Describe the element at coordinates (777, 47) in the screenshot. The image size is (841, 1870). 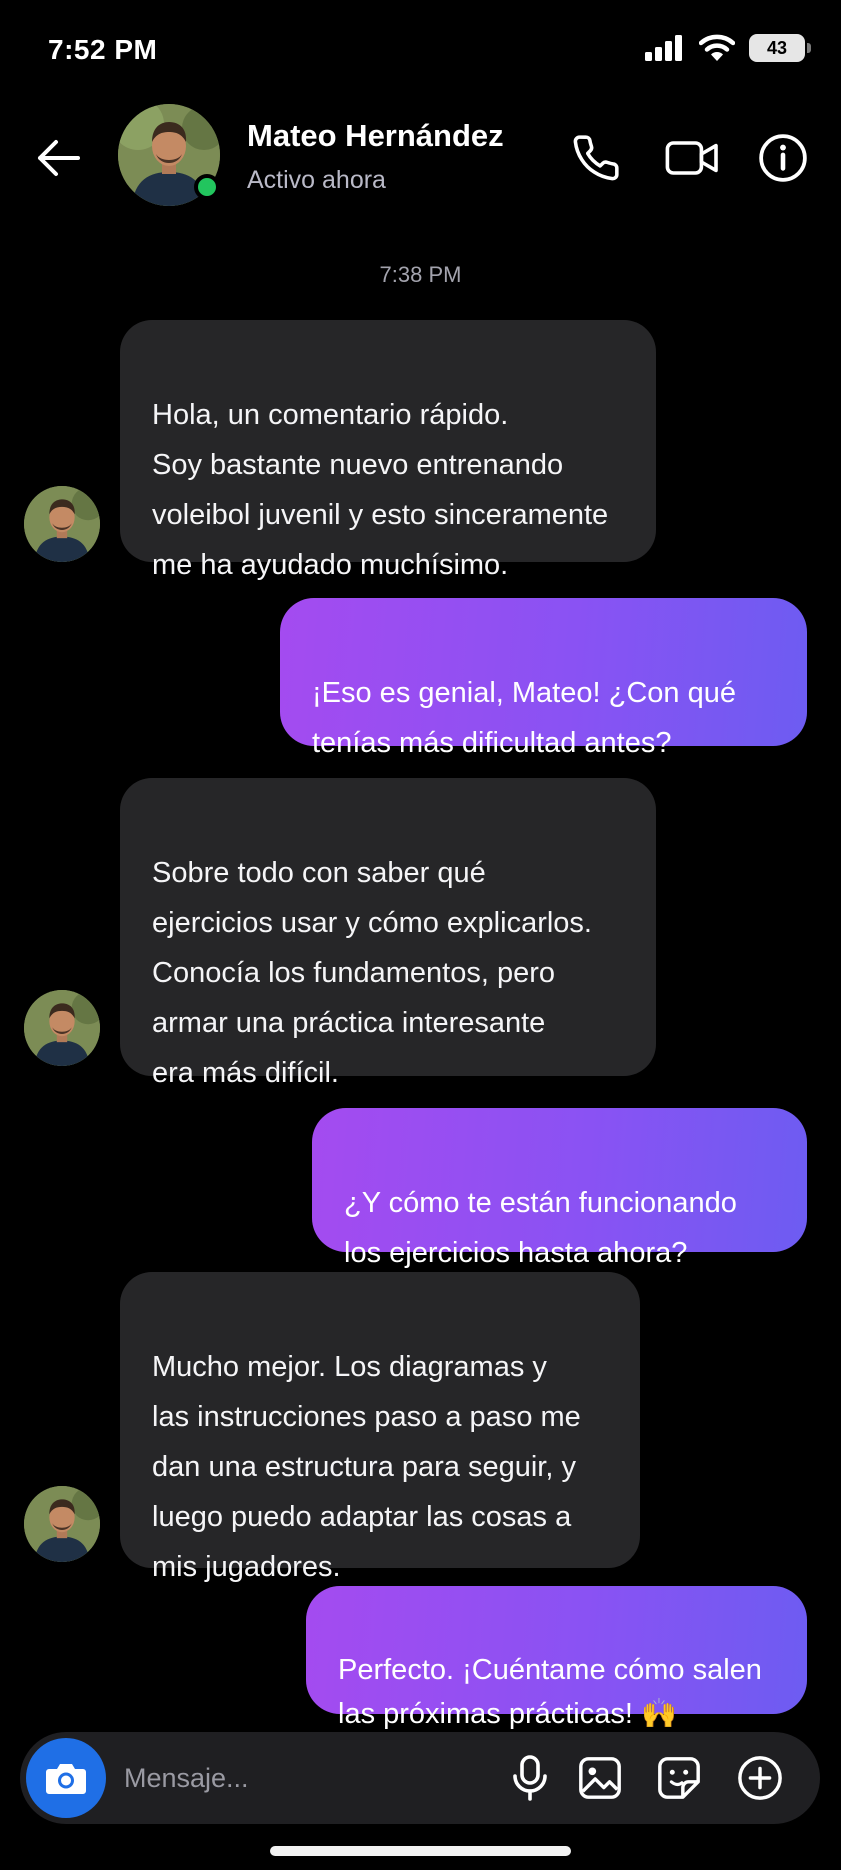
I see `battery-level: 43` at that location.